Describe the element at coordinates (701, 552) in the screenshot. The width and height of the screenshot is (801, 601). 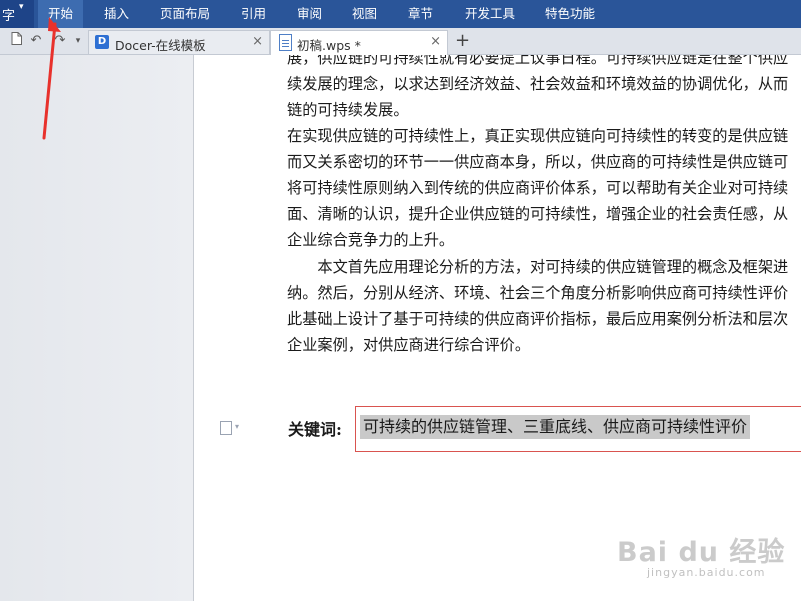
I see `watermark-logo: Bai du 经验` at that location.